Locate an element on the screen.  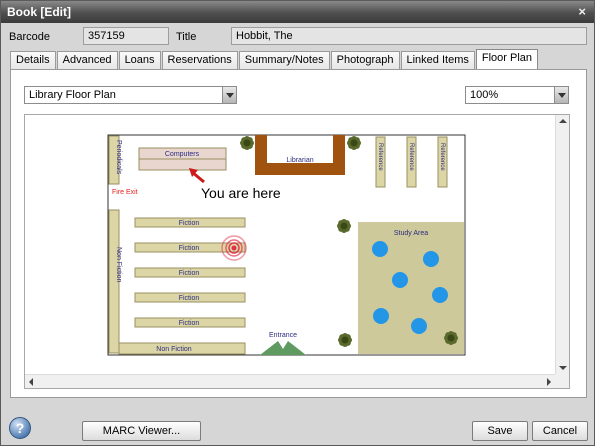
scroll-down-icon is located at coordinates (563, 368).